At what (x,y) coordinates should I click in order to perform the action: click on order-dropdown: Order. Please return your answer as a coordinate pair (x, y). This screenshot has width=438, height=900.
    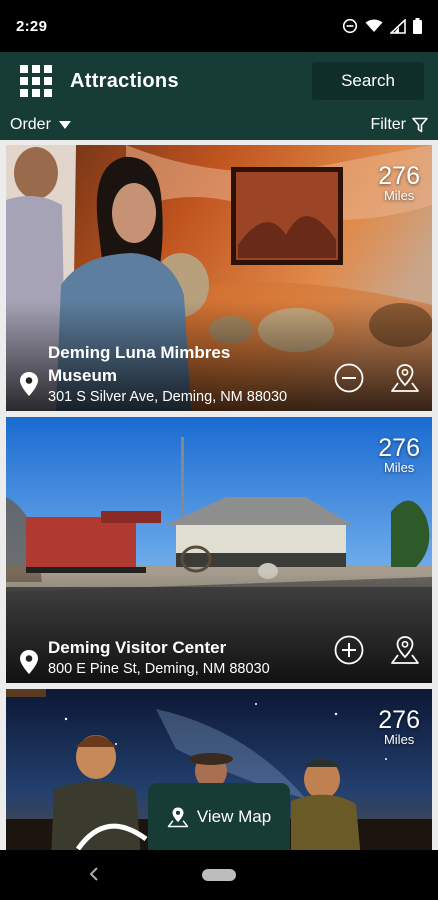
    Looking at the image, I should click on (40, 125).